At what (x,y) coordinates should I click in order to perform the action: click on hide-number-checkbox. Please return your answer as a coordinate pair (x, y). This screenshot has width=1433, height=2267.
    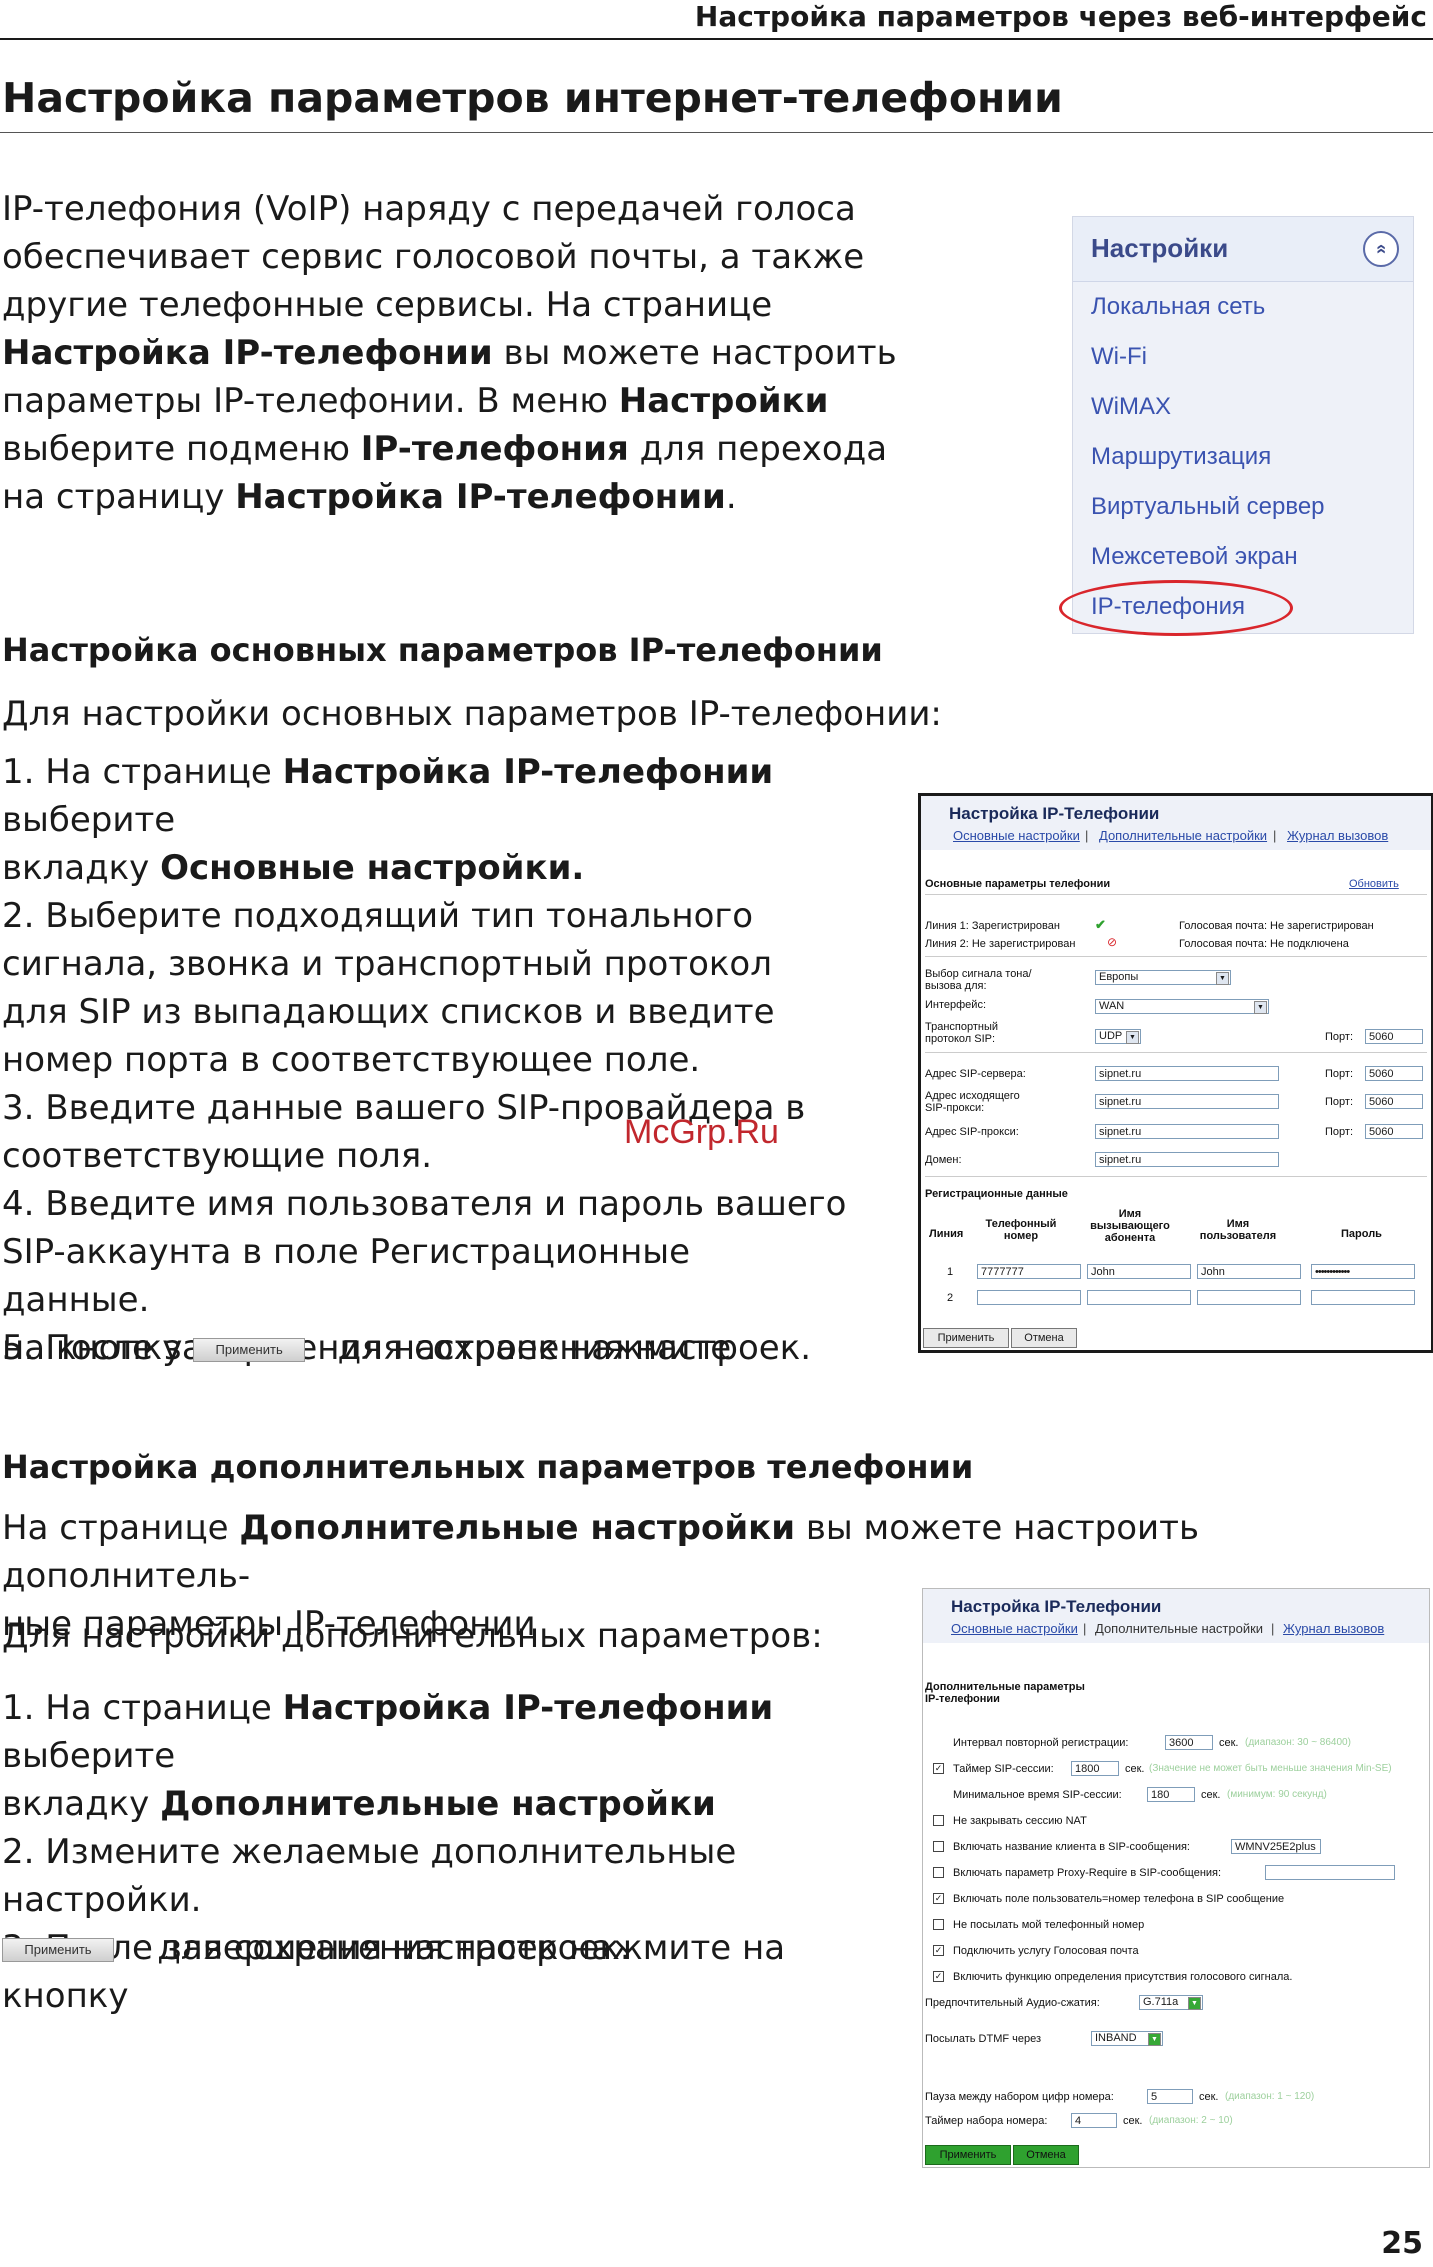
    Looking at the image, I should click on (938, 1924).